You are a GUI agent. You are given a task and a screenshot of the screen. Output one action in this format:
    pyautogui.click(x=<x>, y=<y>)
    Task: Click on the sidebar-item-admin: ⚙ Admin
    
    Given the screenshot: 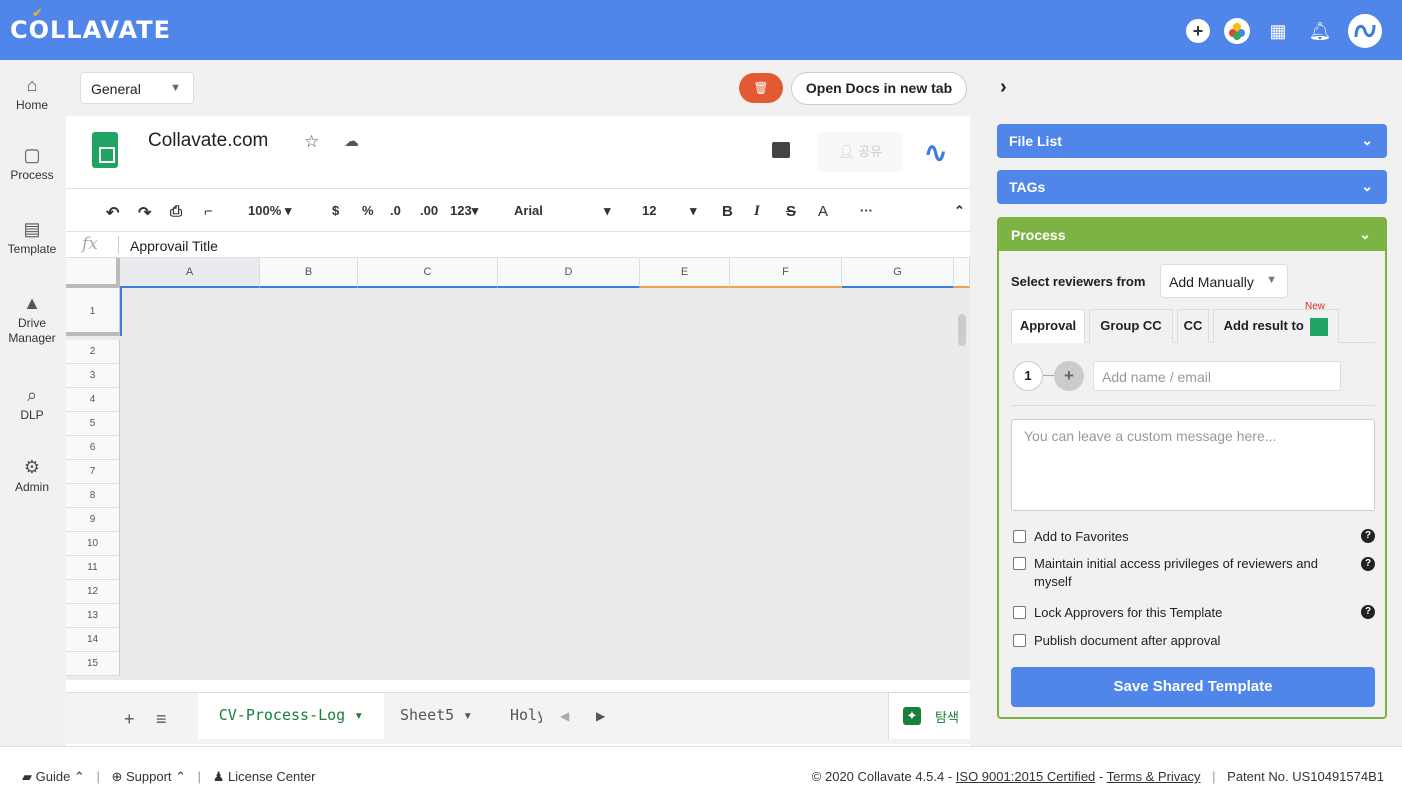 What is the action you would take?
    pyautogui.click(x=32, y=475)
    